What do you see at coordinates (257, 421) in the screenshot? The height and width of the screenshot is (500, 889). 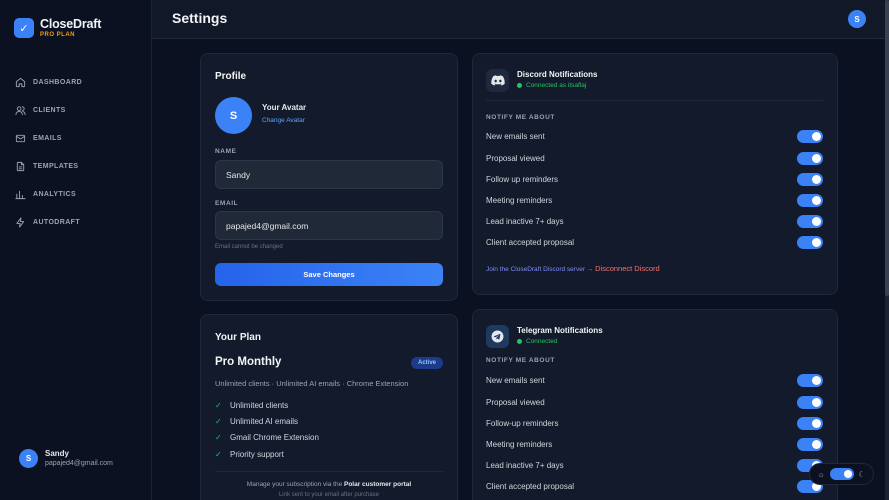 I see `plan-feature: ✓ Unlimited AI emails` at bounding box center [257, 421].